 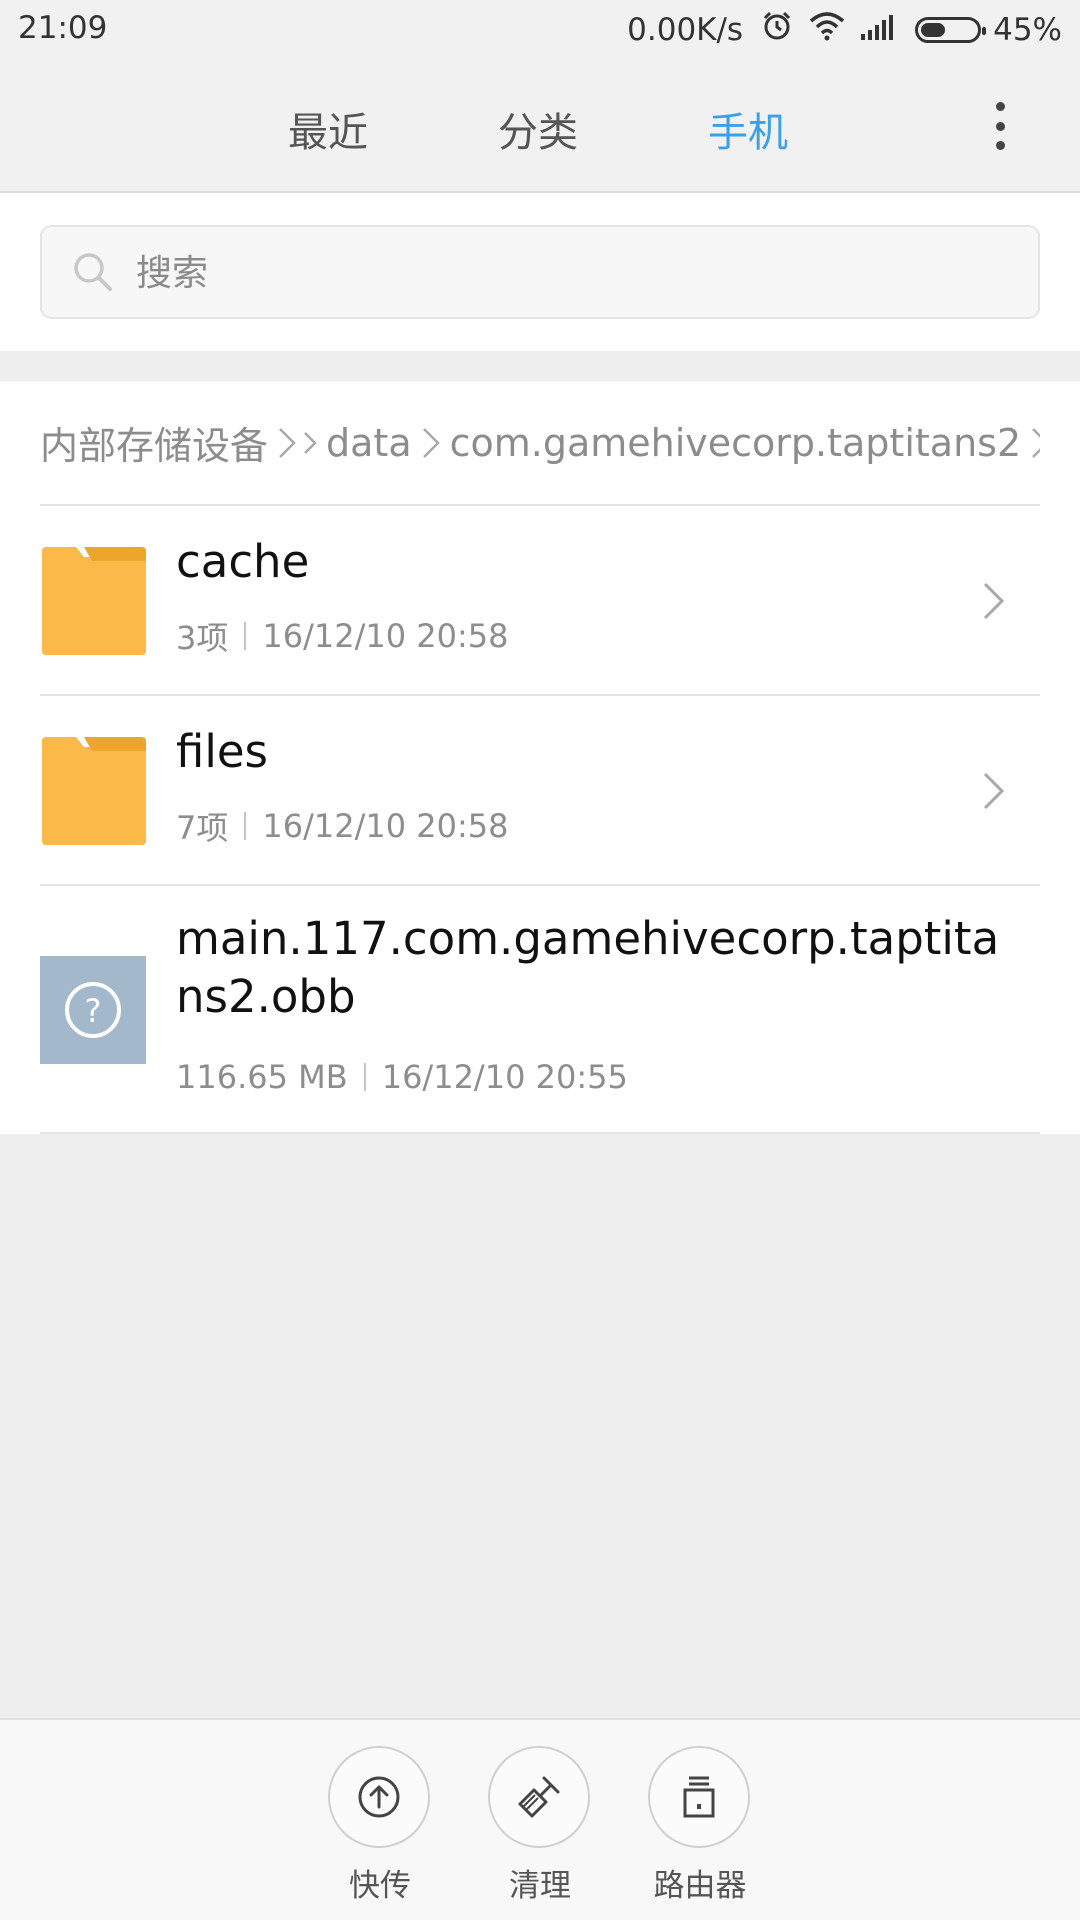 I want to click on breadcrumb-item-internal-storage: 内部存储设备, so click(x=154, y=442).